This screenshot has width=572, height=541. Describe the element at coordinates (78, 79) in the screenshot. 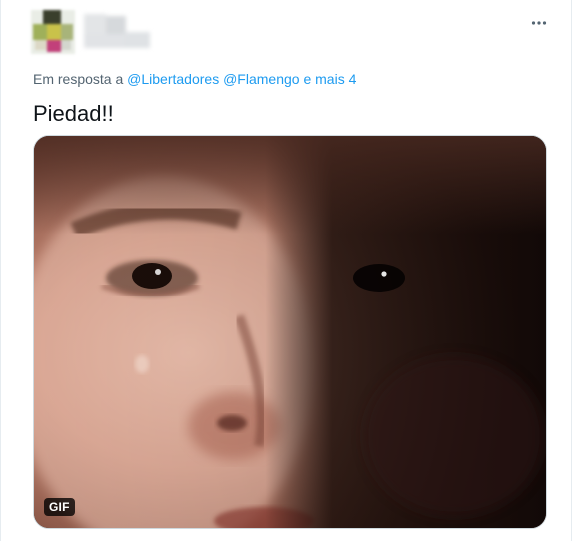

I see `reply-prefix: Em resposta a` at that location.